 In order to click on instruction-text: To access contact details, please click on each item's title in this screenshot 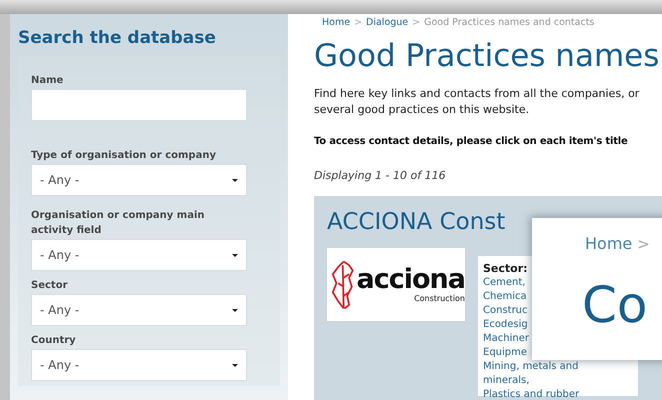, I will do `click(471, 142)`.